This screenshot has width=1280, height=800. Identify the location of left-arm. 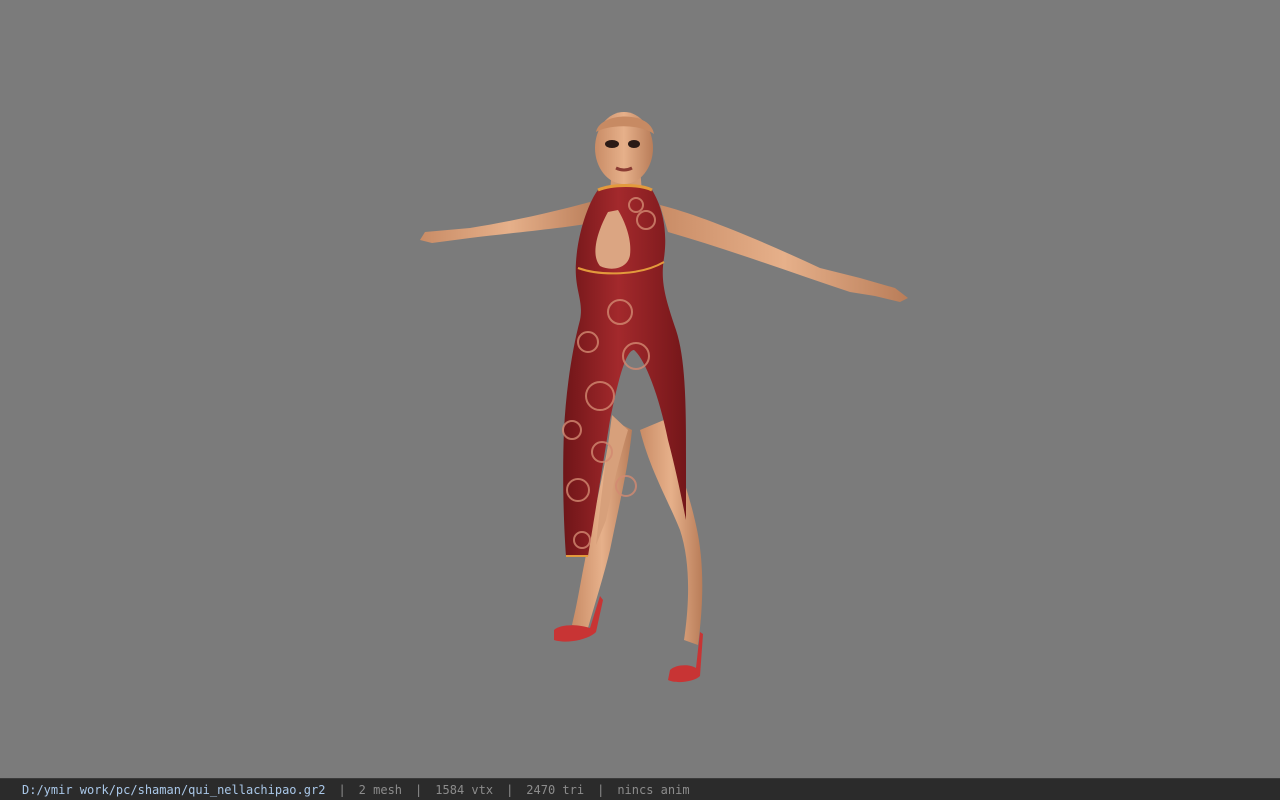
(509, 222).